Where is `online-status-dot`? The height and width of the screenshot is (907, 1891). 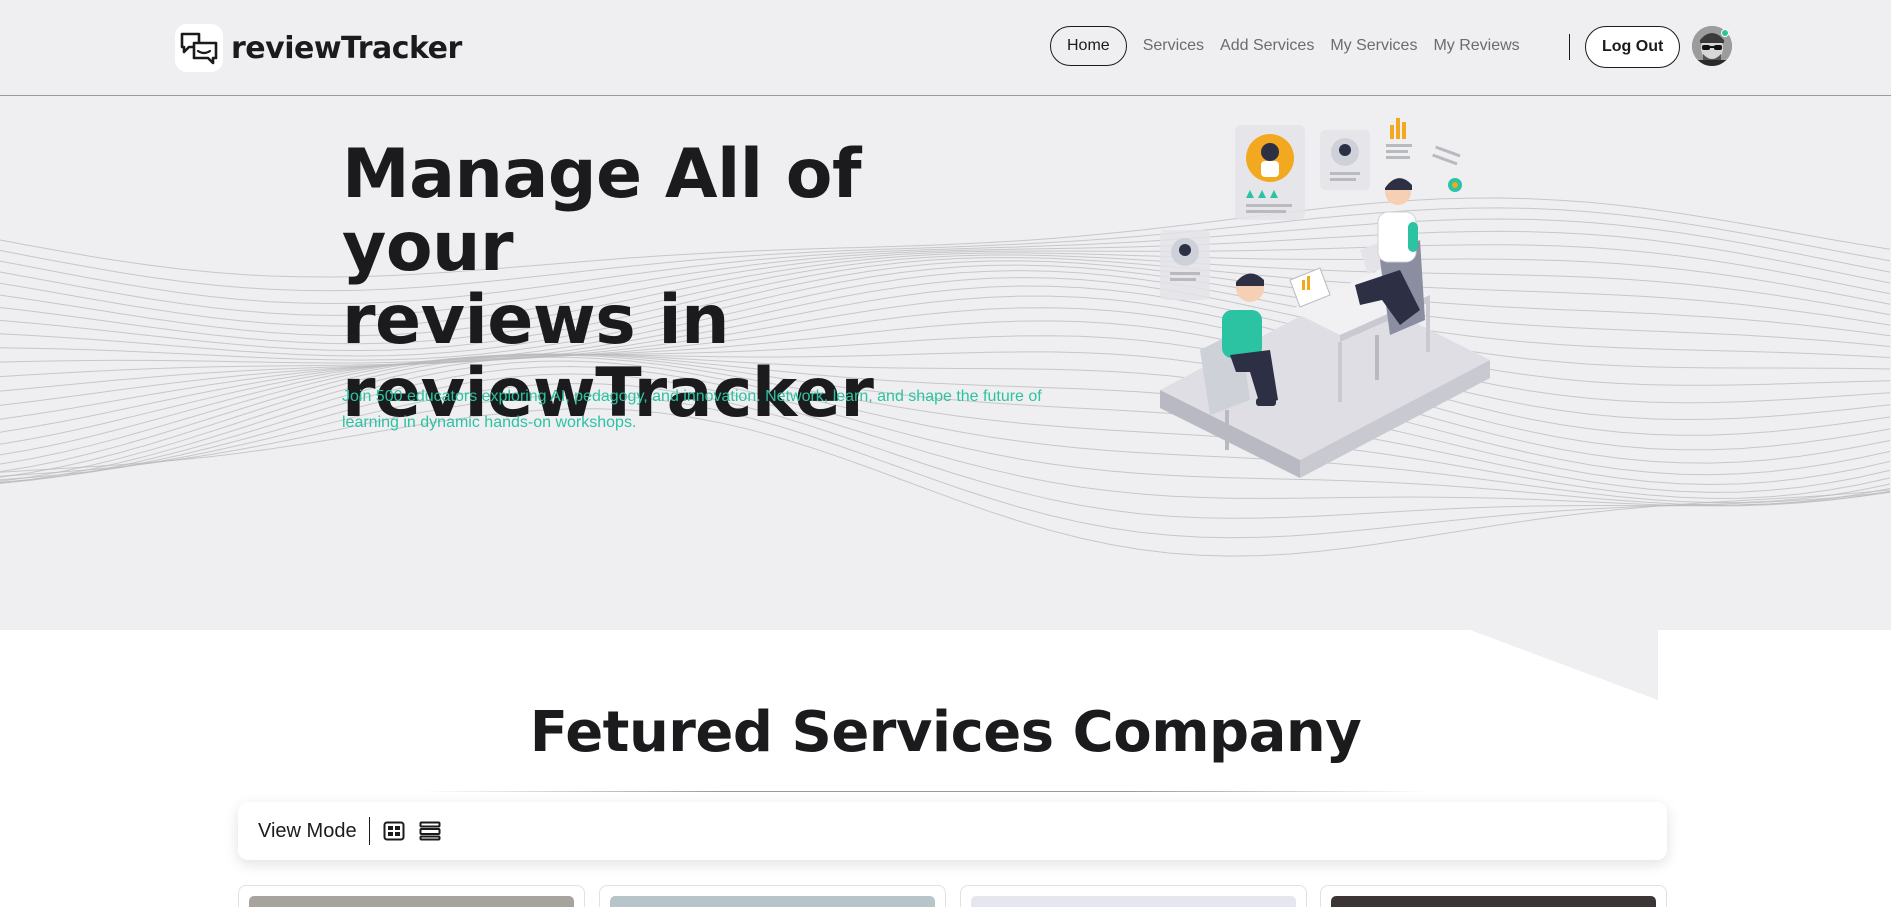
online-status-dot is located at coordinates (1725, 33).